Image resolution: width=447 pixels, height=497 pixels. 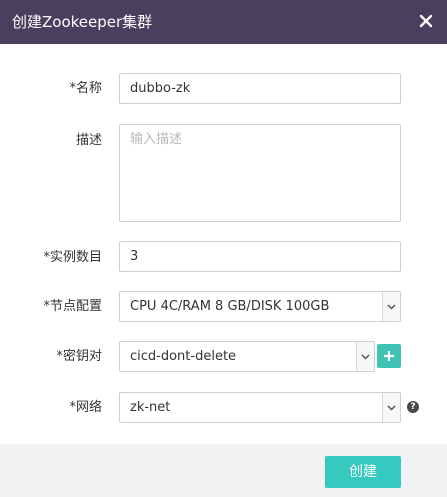 I want to click on dialog-header: 创建Zookeeper集群, so click(x=223, y=22).